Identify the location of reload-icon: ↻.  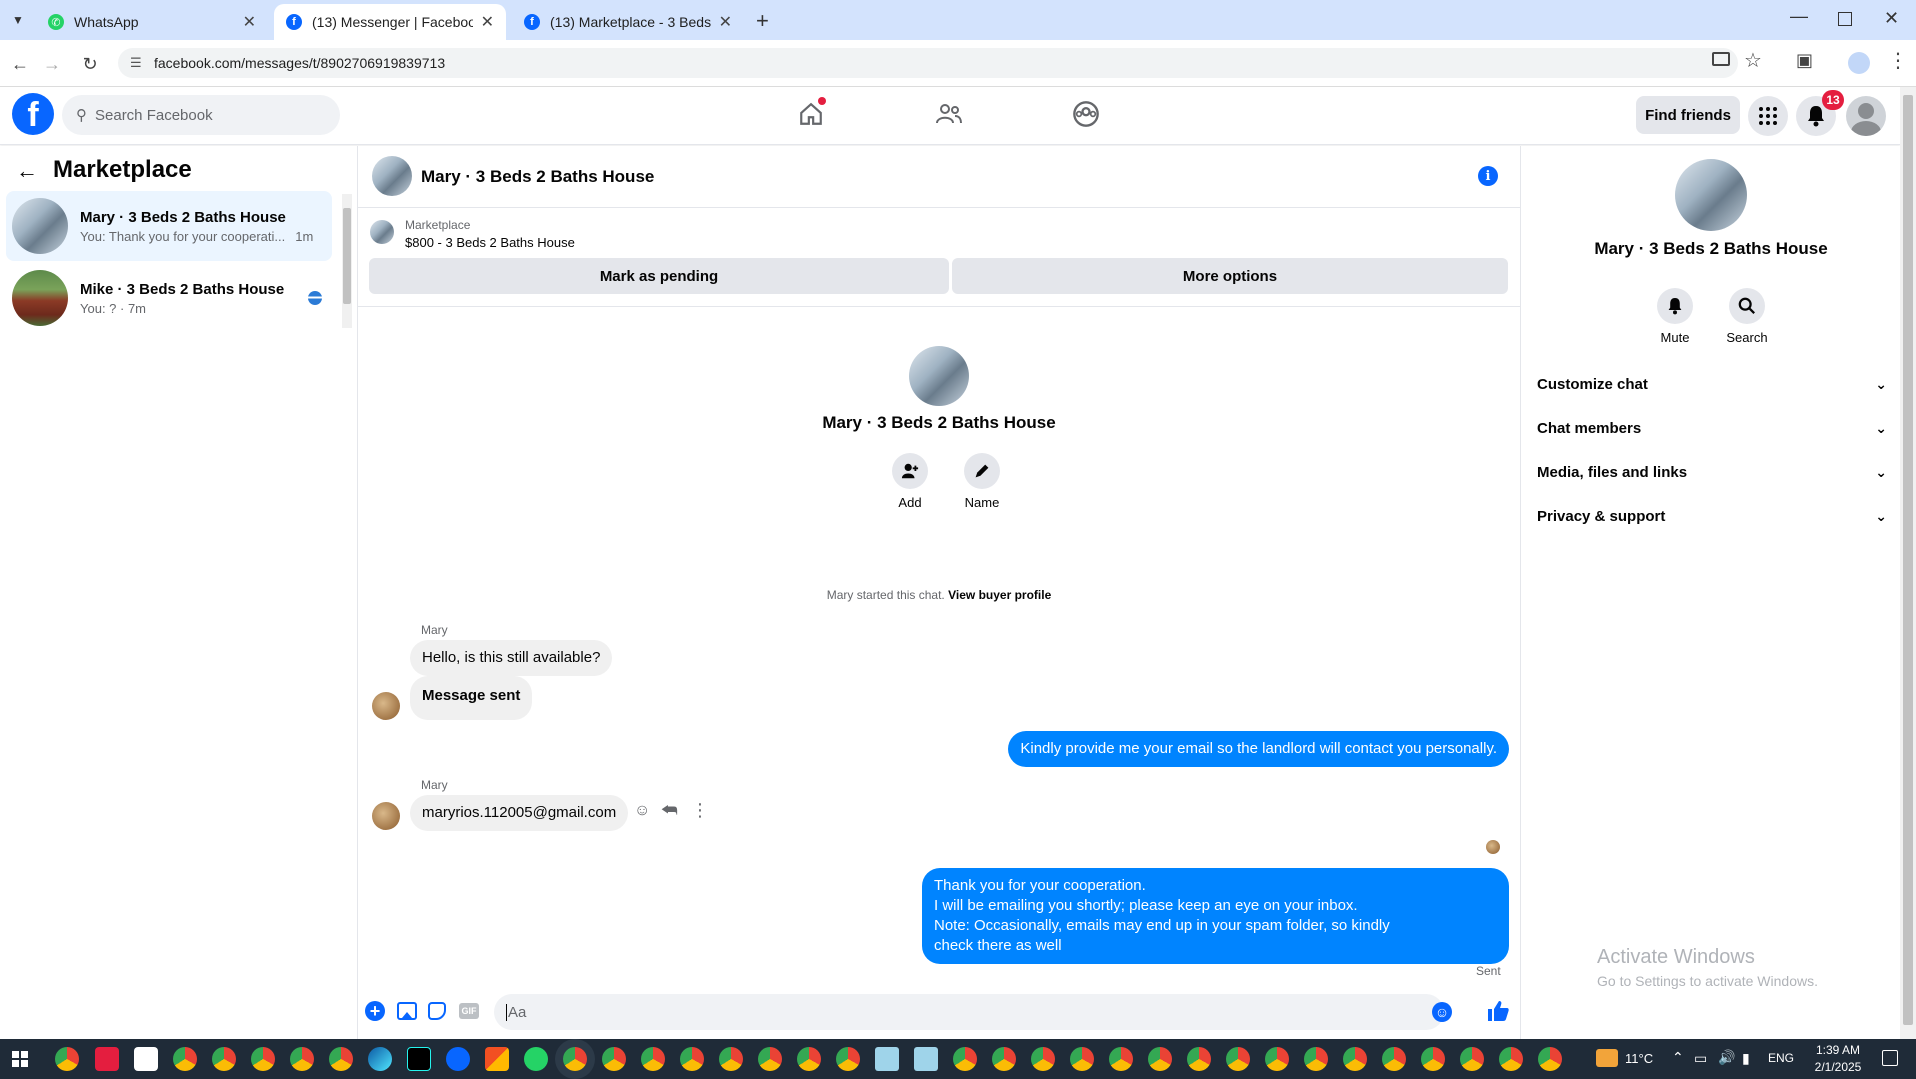
(90, 64).